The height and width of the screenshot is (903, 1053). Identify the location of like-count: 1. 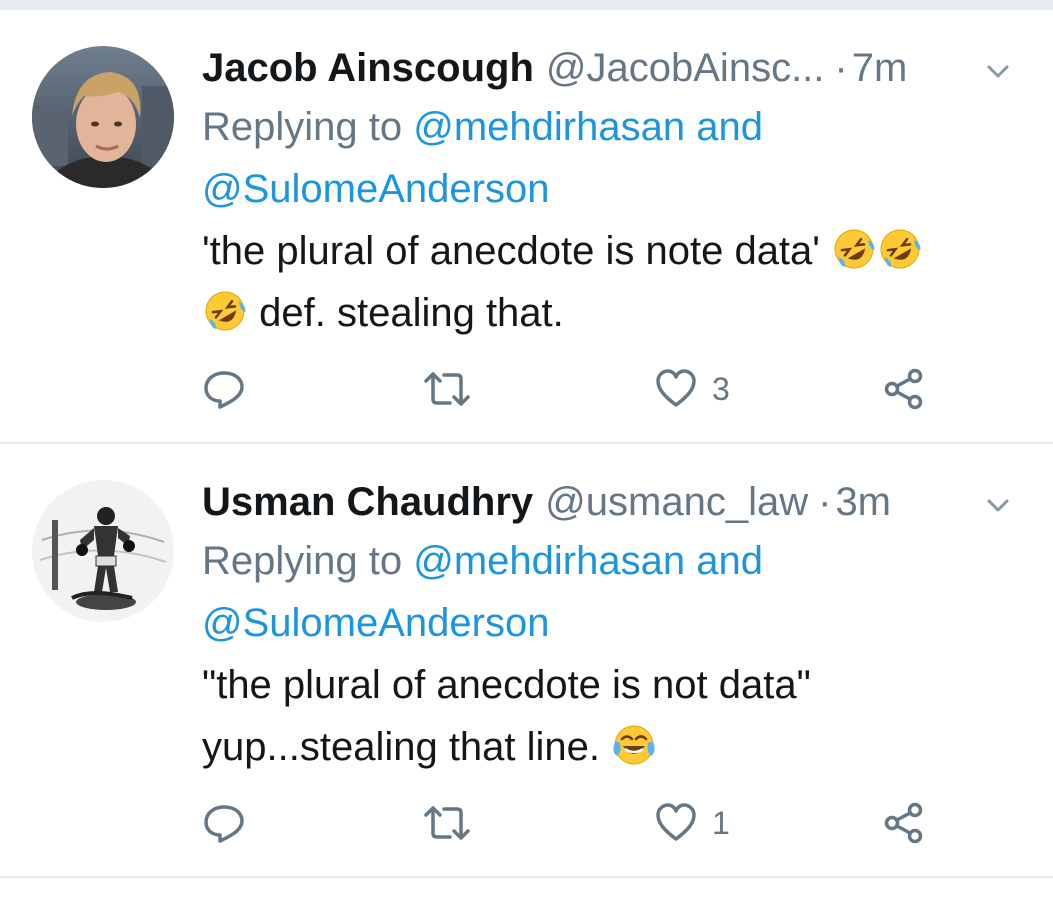
(721, 822).